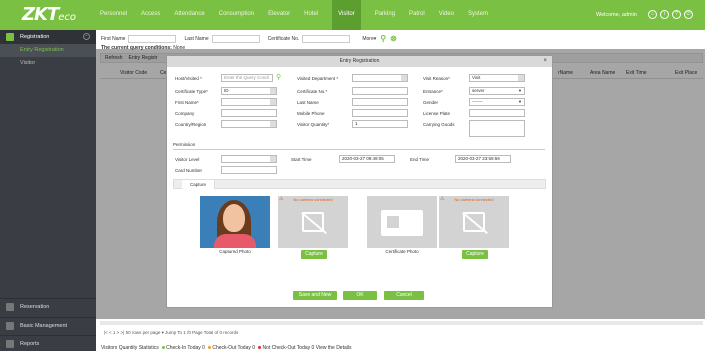 The height and width of the screenshot is (351, 705). What do you see at coordinates (311, 113) in the screenshot?
I see `mobile-label: Mobile Phone` at bounding box center [311, 113].